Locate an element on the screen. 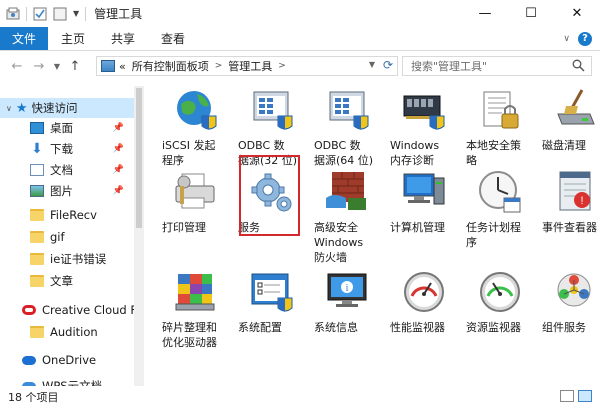 Image resolution: width=600 pixels, height=408 pixels. file-item-resource-monitor: 资源监视器 is located at coordinates (502, 301).